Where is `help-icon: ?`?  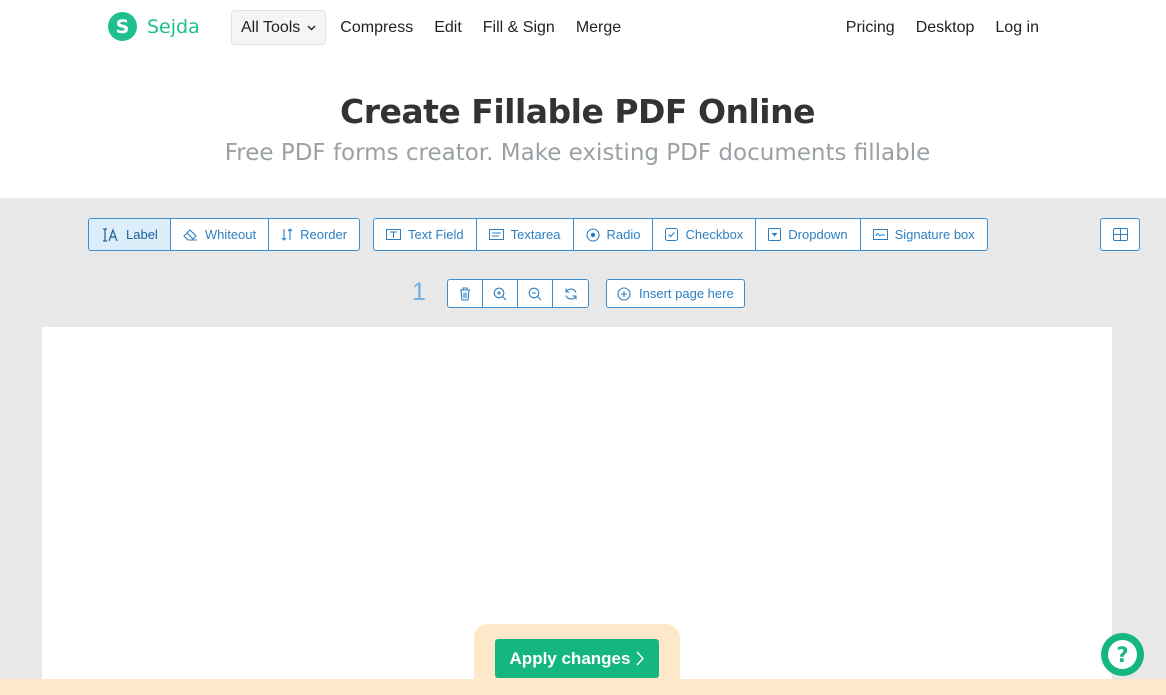
help-icon: ? is located at coordinates (1122, 654).